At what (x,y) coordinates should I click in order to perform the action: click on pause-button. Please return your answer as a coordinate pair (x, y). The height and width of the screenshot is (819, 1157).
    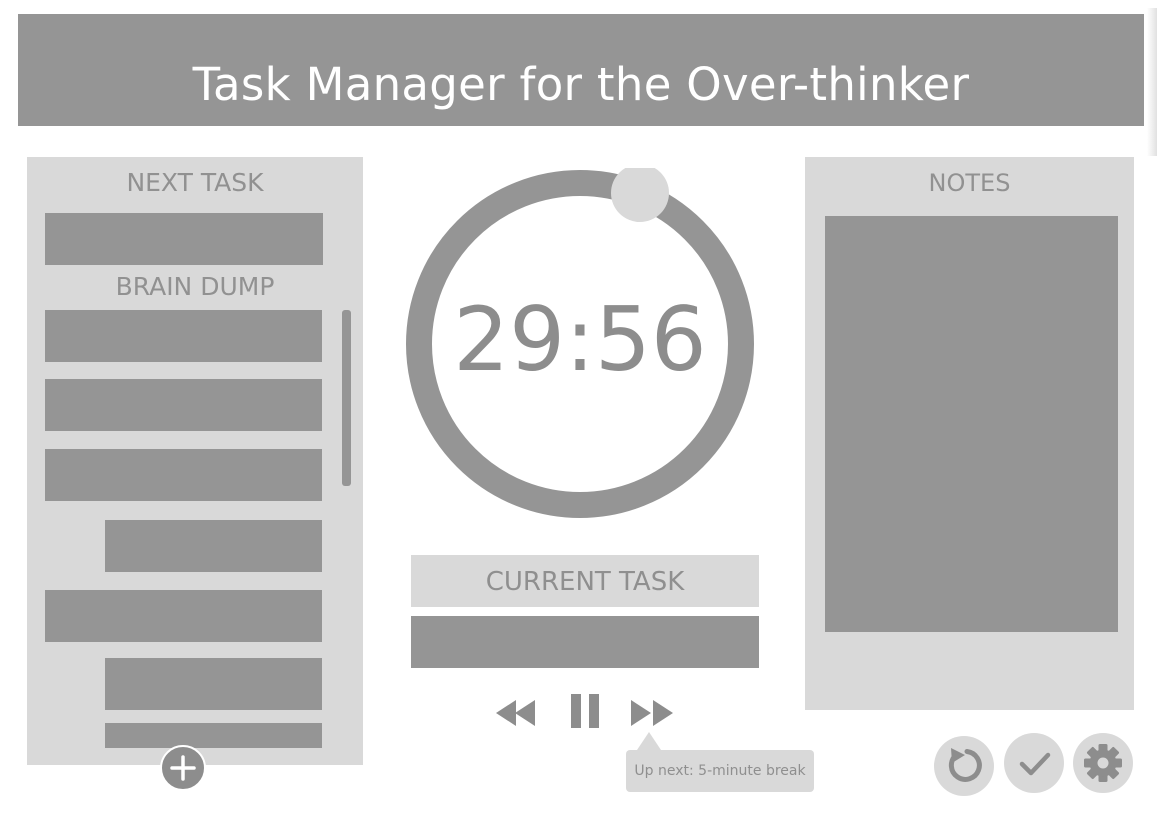
    Looking at the image, I should click on (586, 711).